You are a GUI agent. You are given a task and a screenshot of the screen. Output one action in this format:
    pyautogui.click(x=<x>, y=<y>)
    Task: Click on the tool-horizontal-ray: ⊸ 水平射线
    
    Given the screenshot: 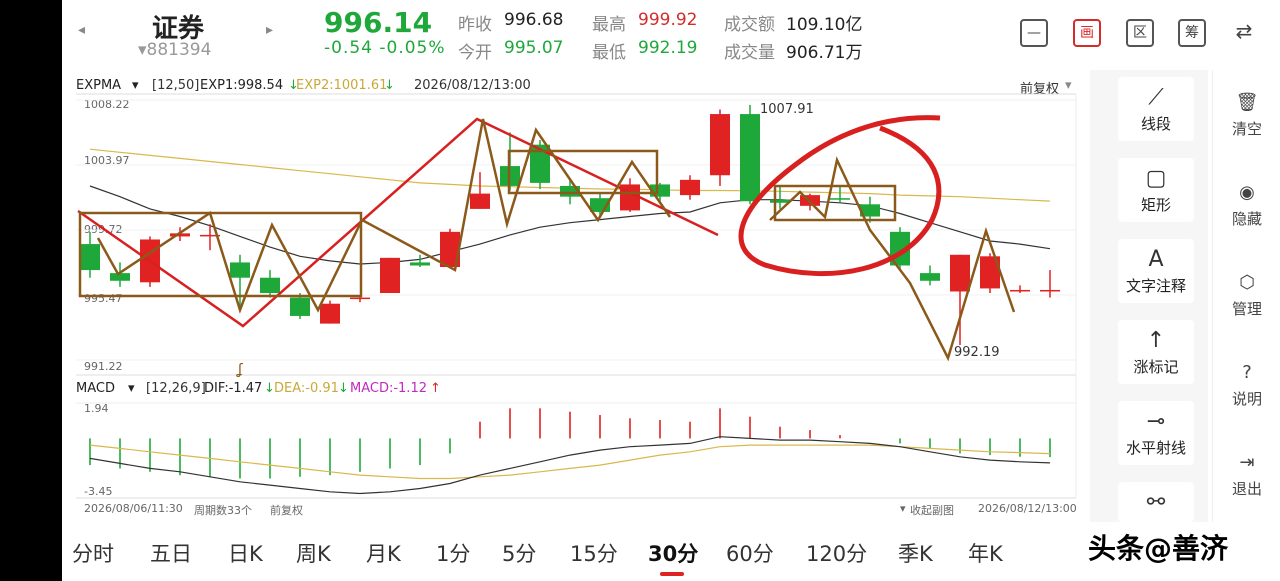 What is the action you would take?
    pyautogui.click(x=1156, y=433)
    